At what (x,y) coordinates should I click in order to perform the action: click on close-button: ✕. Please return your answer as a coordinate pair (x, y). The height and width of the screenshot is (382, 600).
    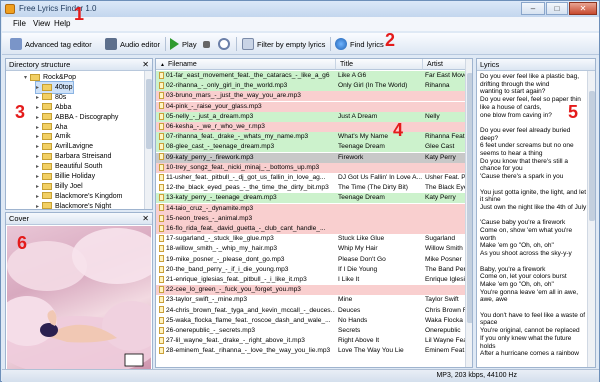
    Looking at the image, I should click on (583, 8).